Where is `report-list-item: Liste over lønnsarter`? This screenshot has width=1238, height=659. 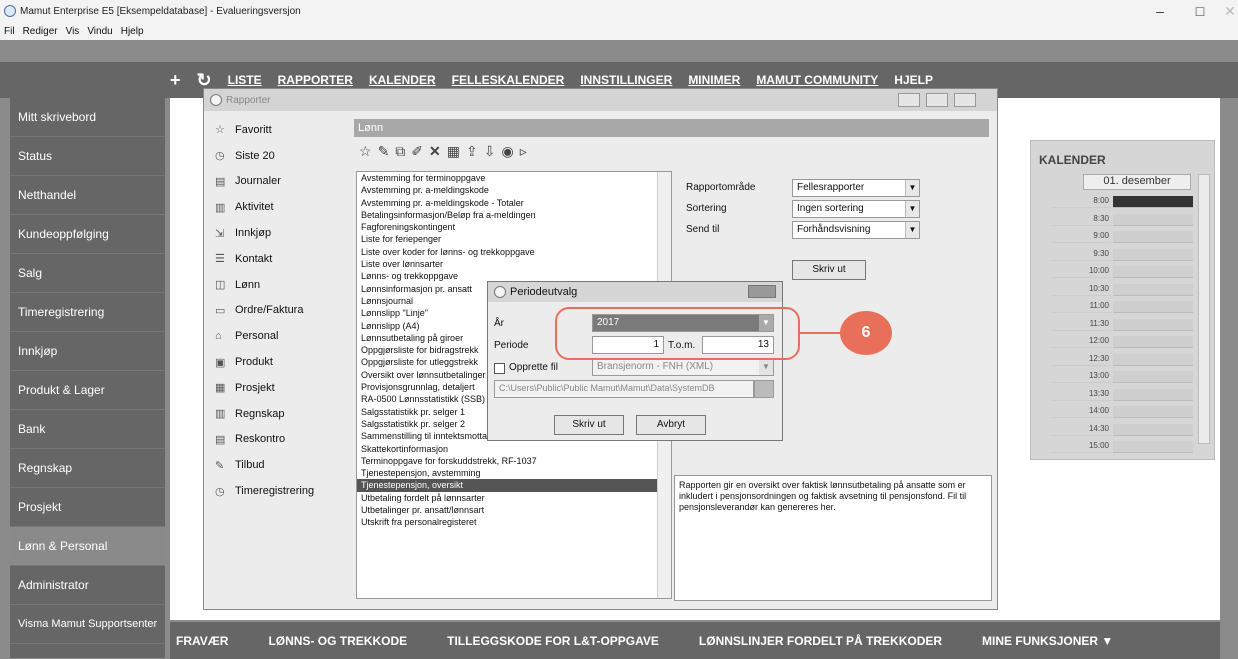 report-list-item: Liste over lønnsarter is located at coordinates (514, 264).